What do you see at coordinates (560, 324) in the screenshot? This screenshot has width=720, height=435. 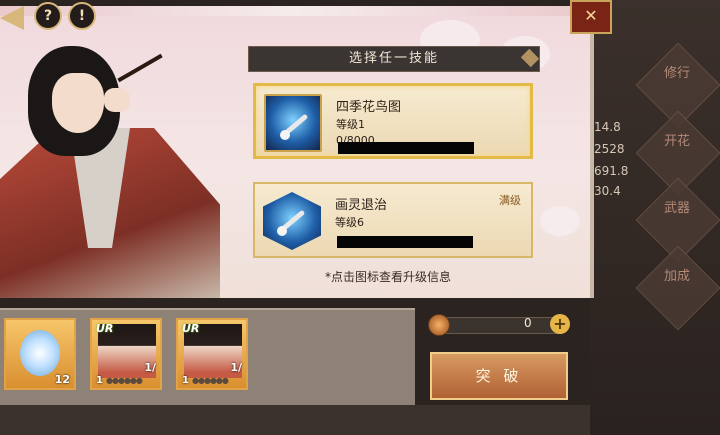 I see `add-currency-button: +` at bounding box center [560, 324].